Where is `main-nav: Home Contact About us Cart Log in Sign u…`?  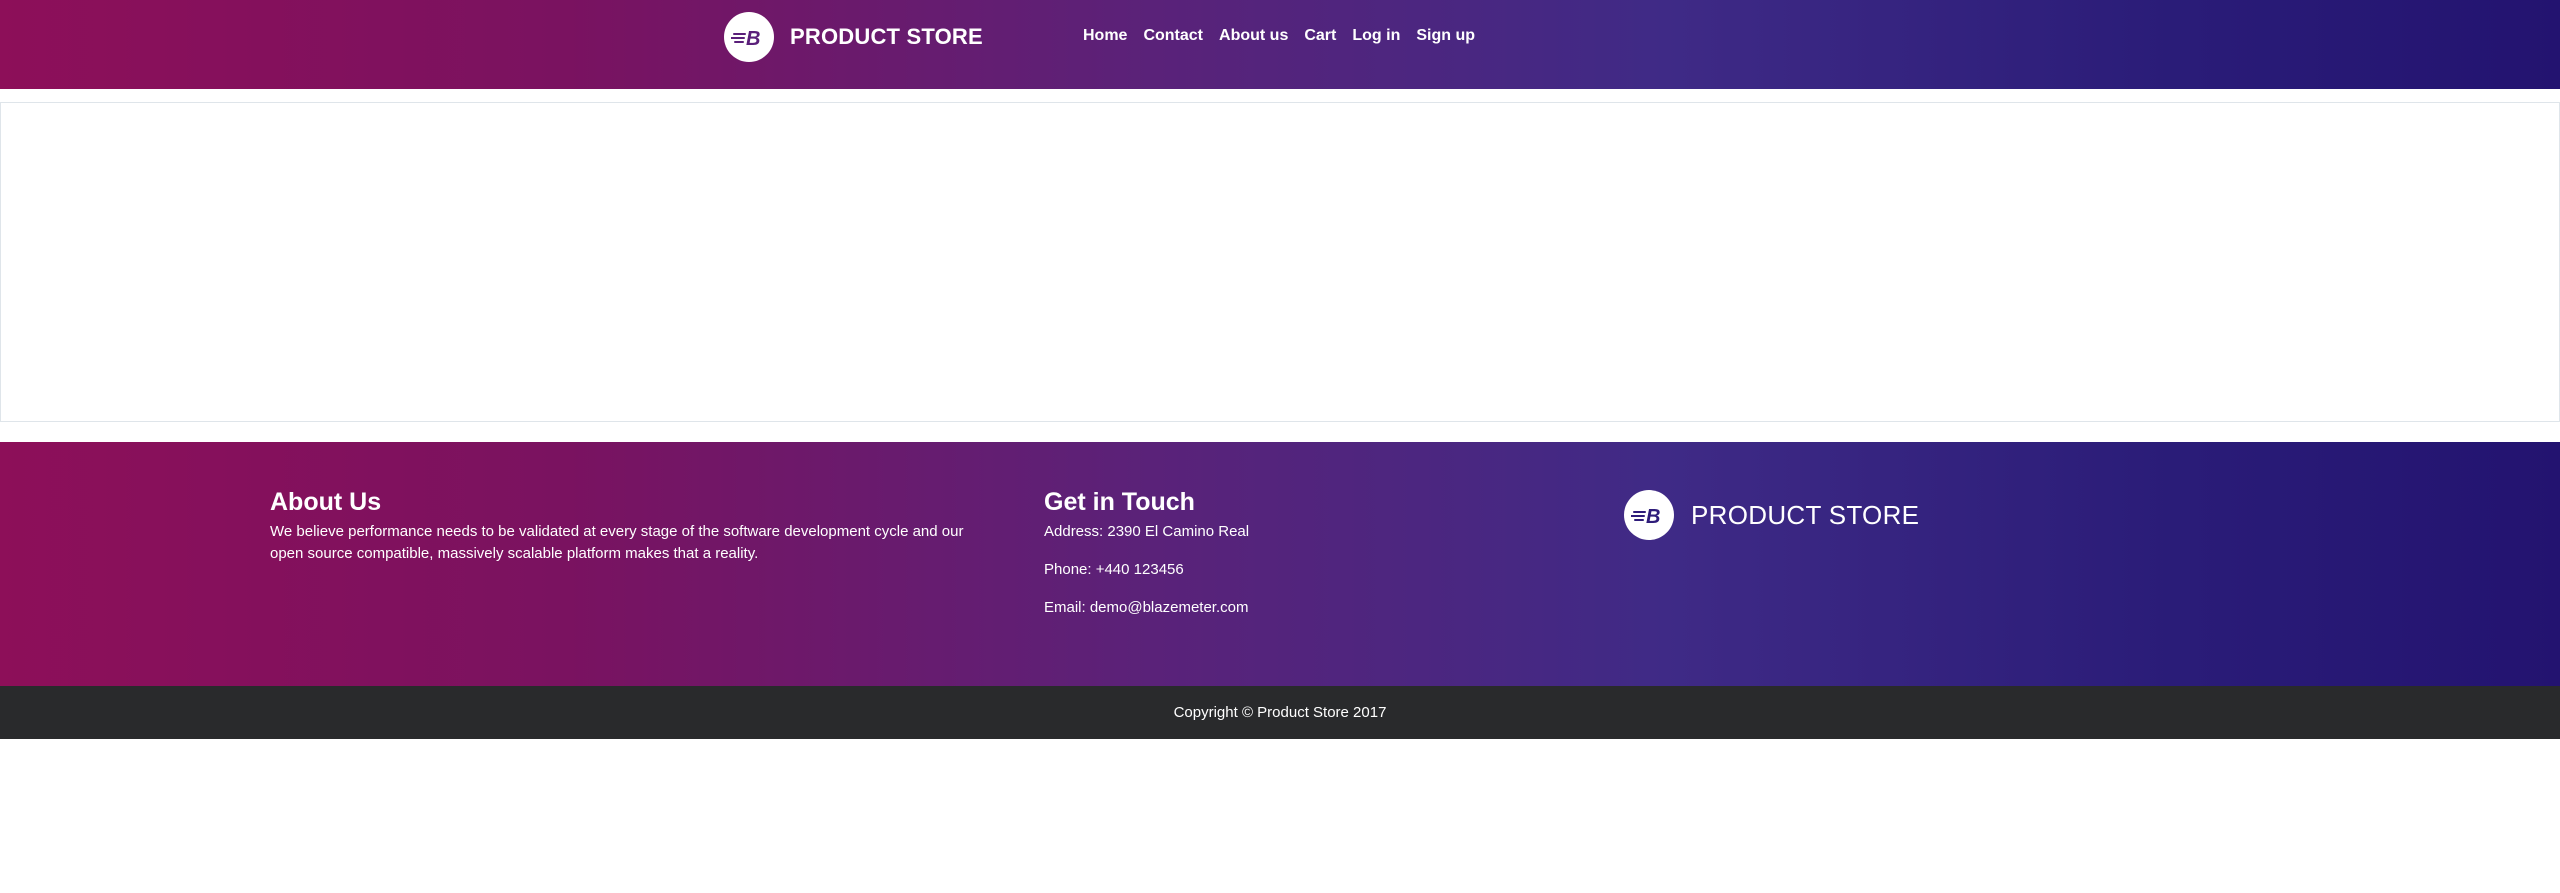
main-nav: Home Contact About us Cart Log in Sign u… is located at coordinates (1287, 36).